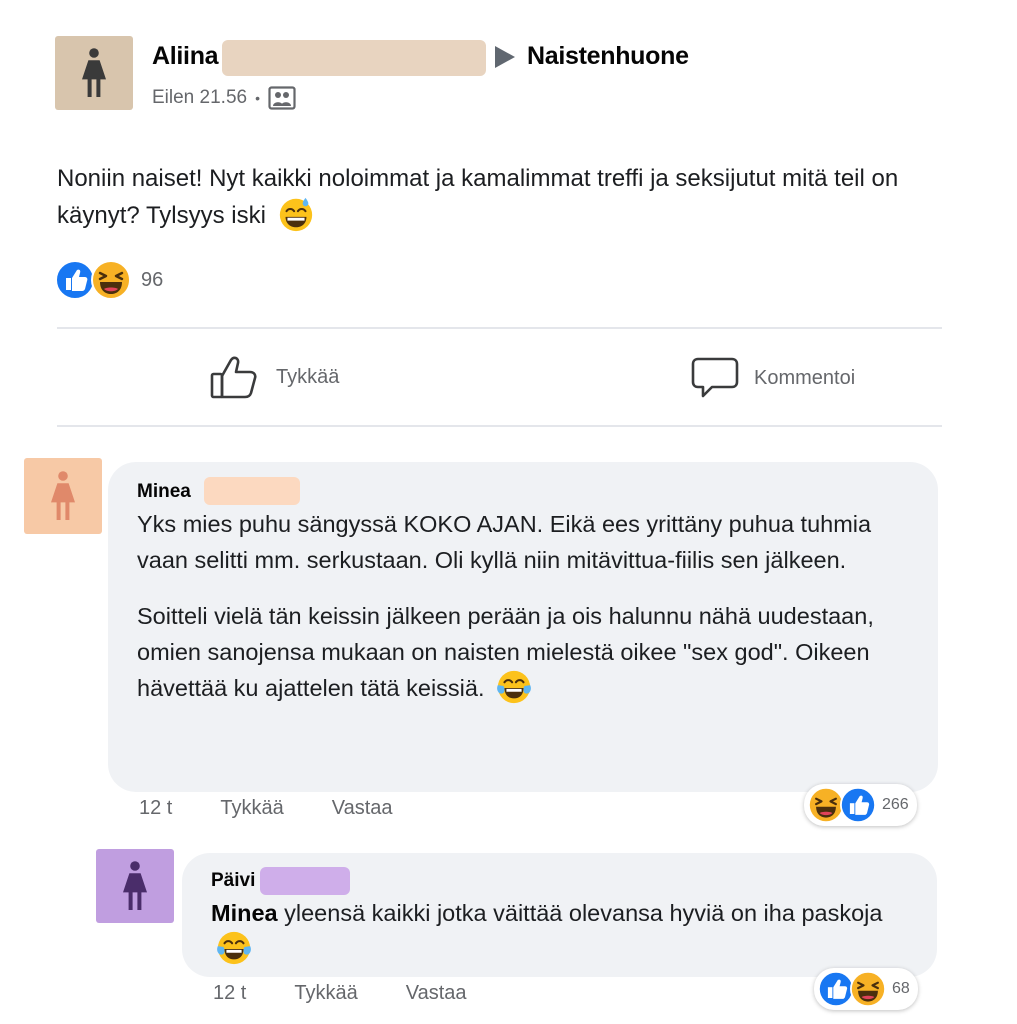  What do you see at coordinates (155, 808) in the screenshot?
I see `comment-1-time: 12 t` at bounding box center [155, 808].